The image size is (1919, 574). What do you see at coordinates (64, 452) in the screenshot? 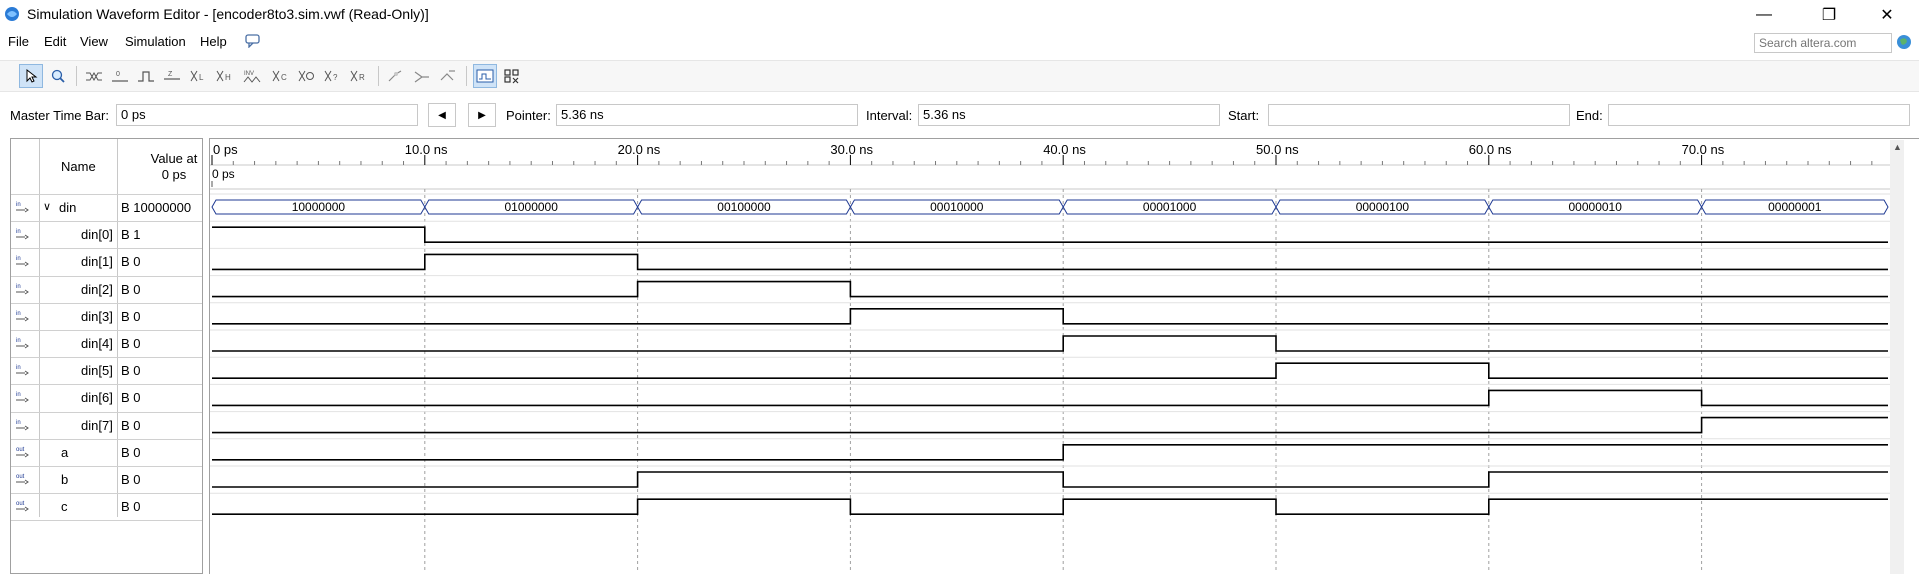
I see `signal-name: a` at bounding box center [64, 452].